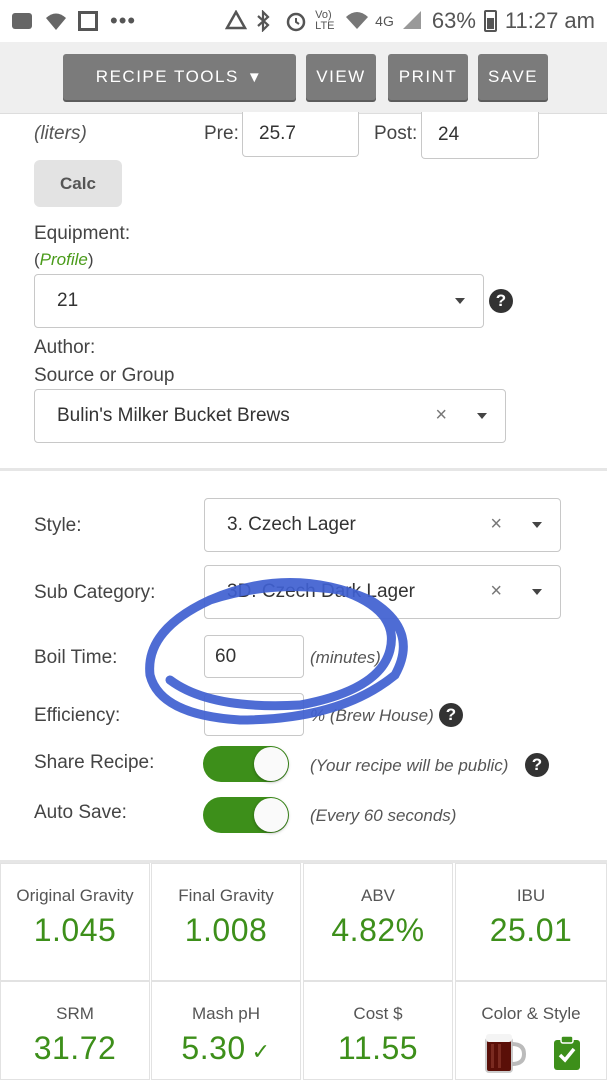 The height and width of the screenshot is (1080, 607). I want to click on pre-boil-input: 25.7, so click(300, 134).